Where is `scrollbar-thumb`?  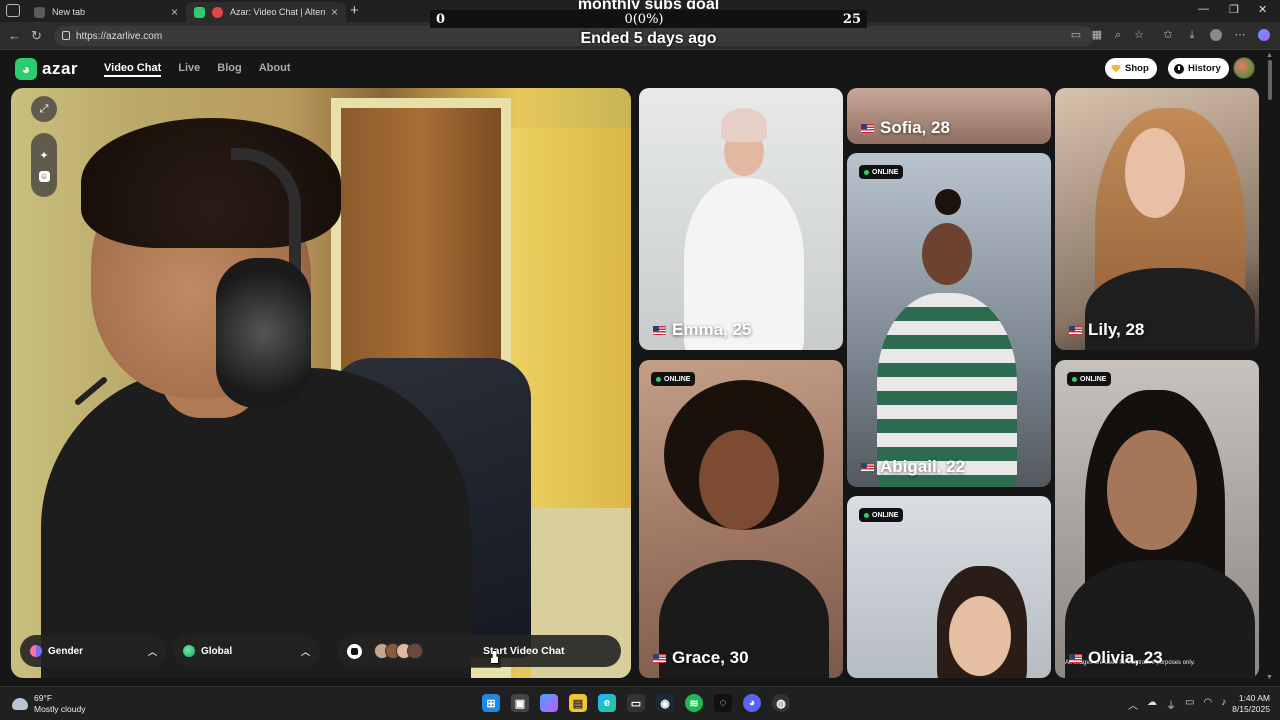 scrollbar-thumb is located at coordinates (1270, 80).